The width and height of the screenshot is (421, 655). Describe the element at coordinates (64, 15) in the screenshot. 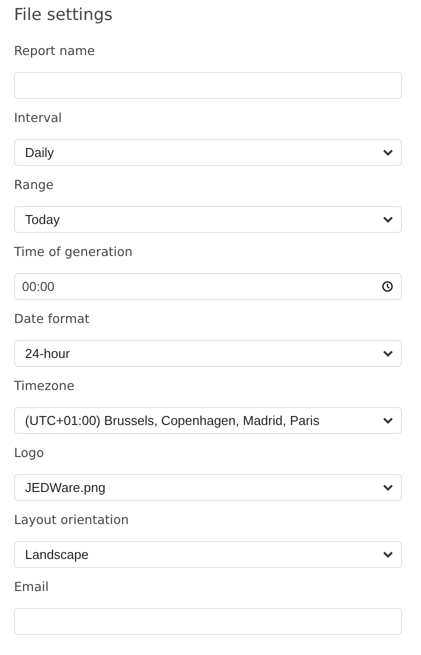

I see `section-title: File settings` at that location.